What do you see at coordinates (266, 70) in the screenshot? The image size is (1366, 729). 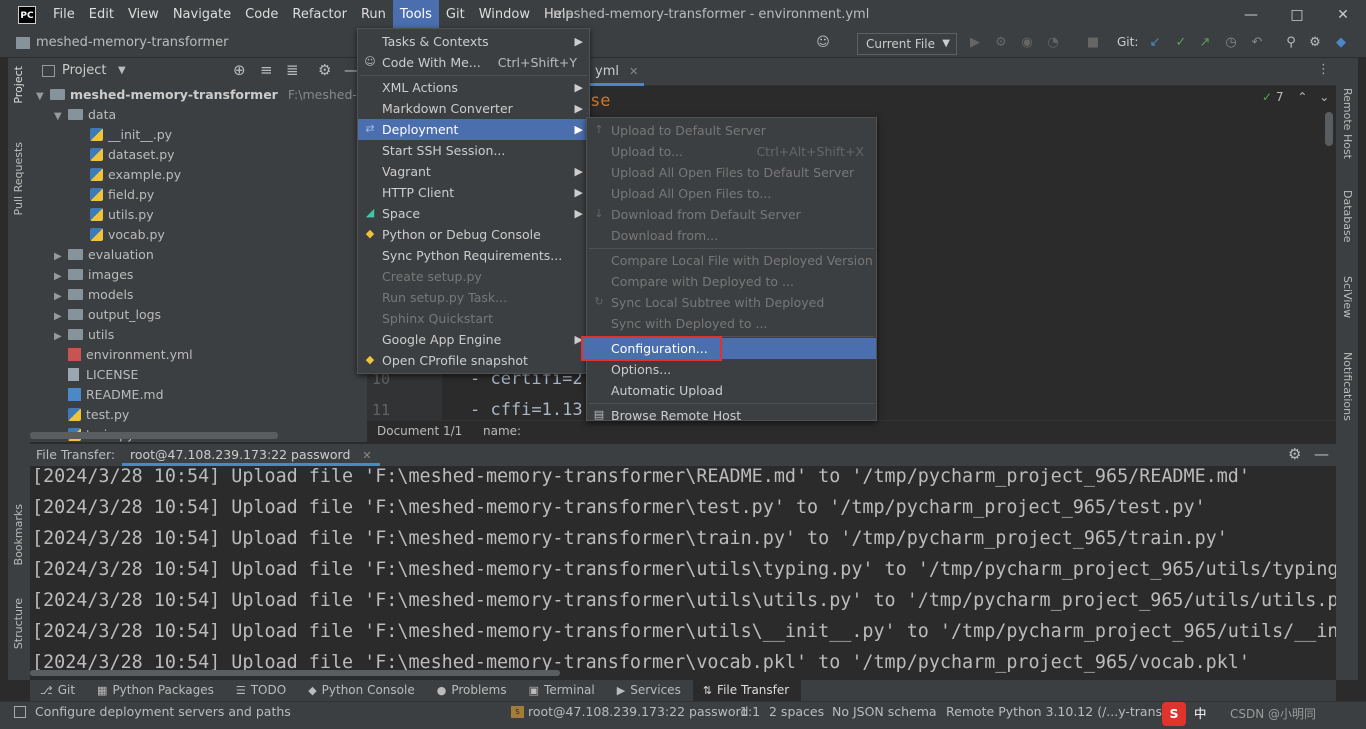 I see `expand-all-icon: ≡` at bounding box center [266, 70].